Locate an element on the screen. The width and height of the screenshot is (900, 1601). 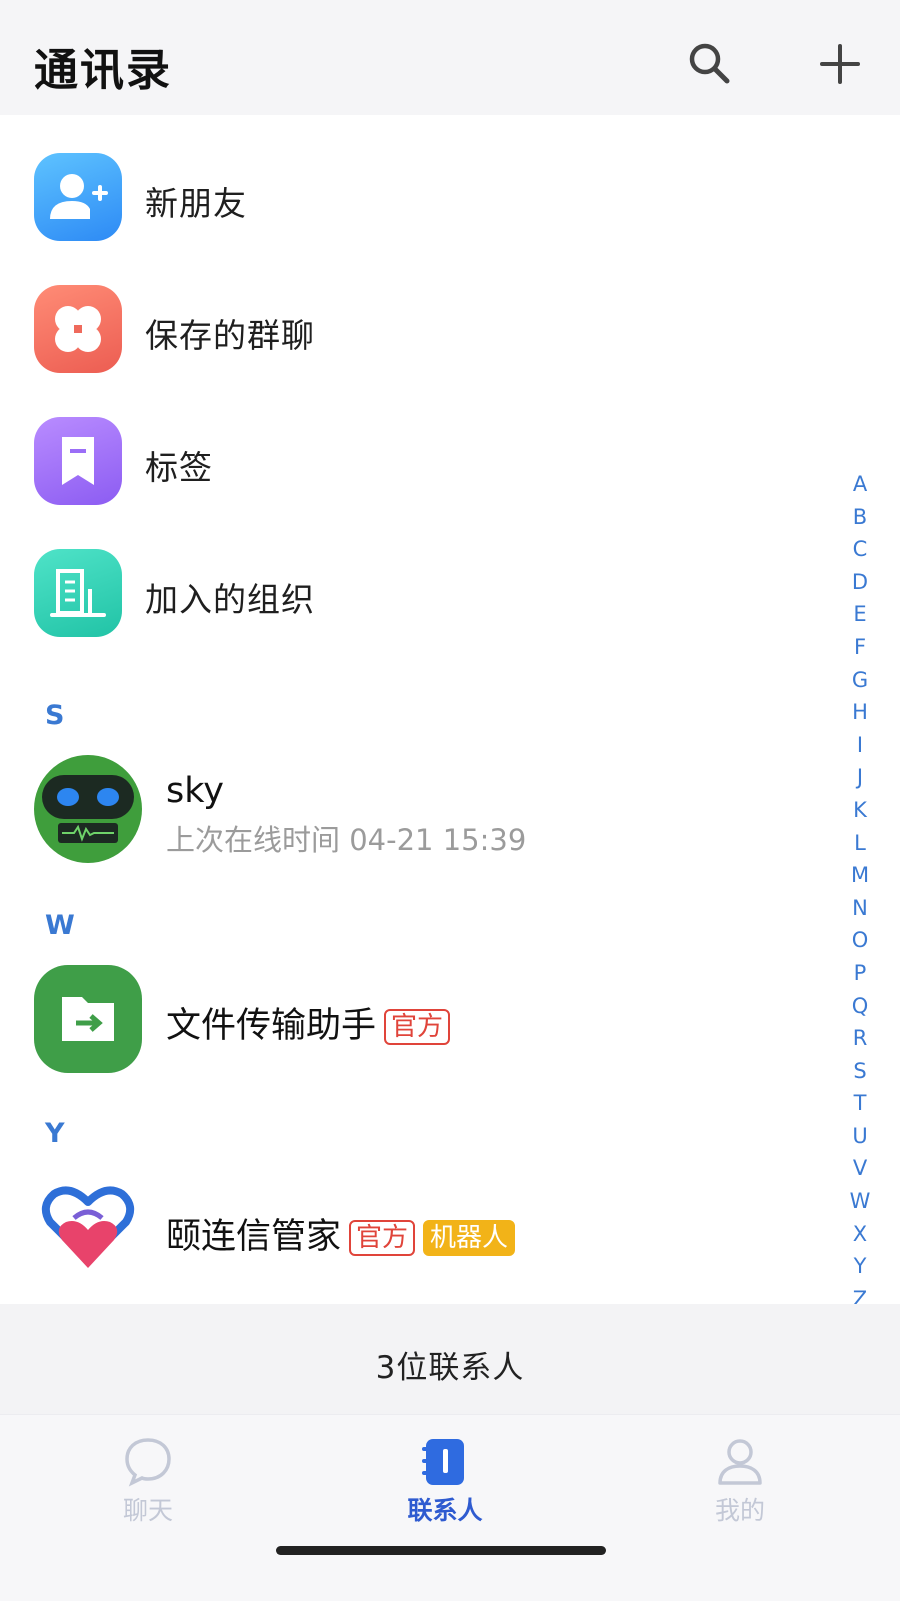
contact-item-sky: sky 上次在线时间 04-21 15:39 is located at coordinates (420, 815).